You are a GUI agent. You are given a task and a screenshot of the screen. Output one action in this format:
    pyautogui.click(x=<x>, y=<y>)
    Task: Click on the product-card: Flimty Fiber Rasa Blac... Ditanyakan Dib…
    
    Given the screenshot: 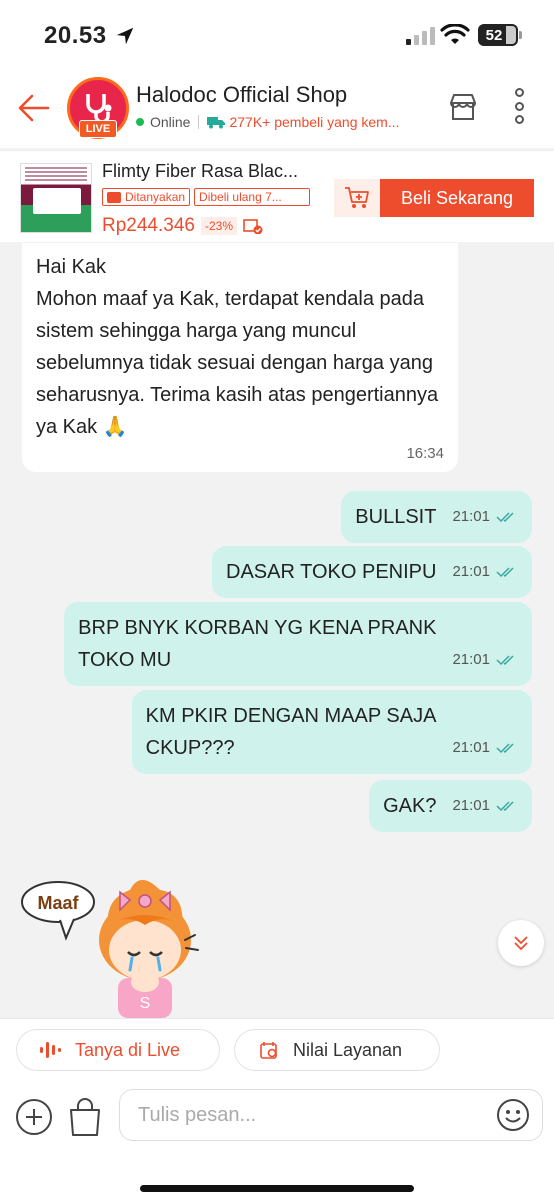 What is the action you would take?
    pyautogui.click(x=277, y=196)
    